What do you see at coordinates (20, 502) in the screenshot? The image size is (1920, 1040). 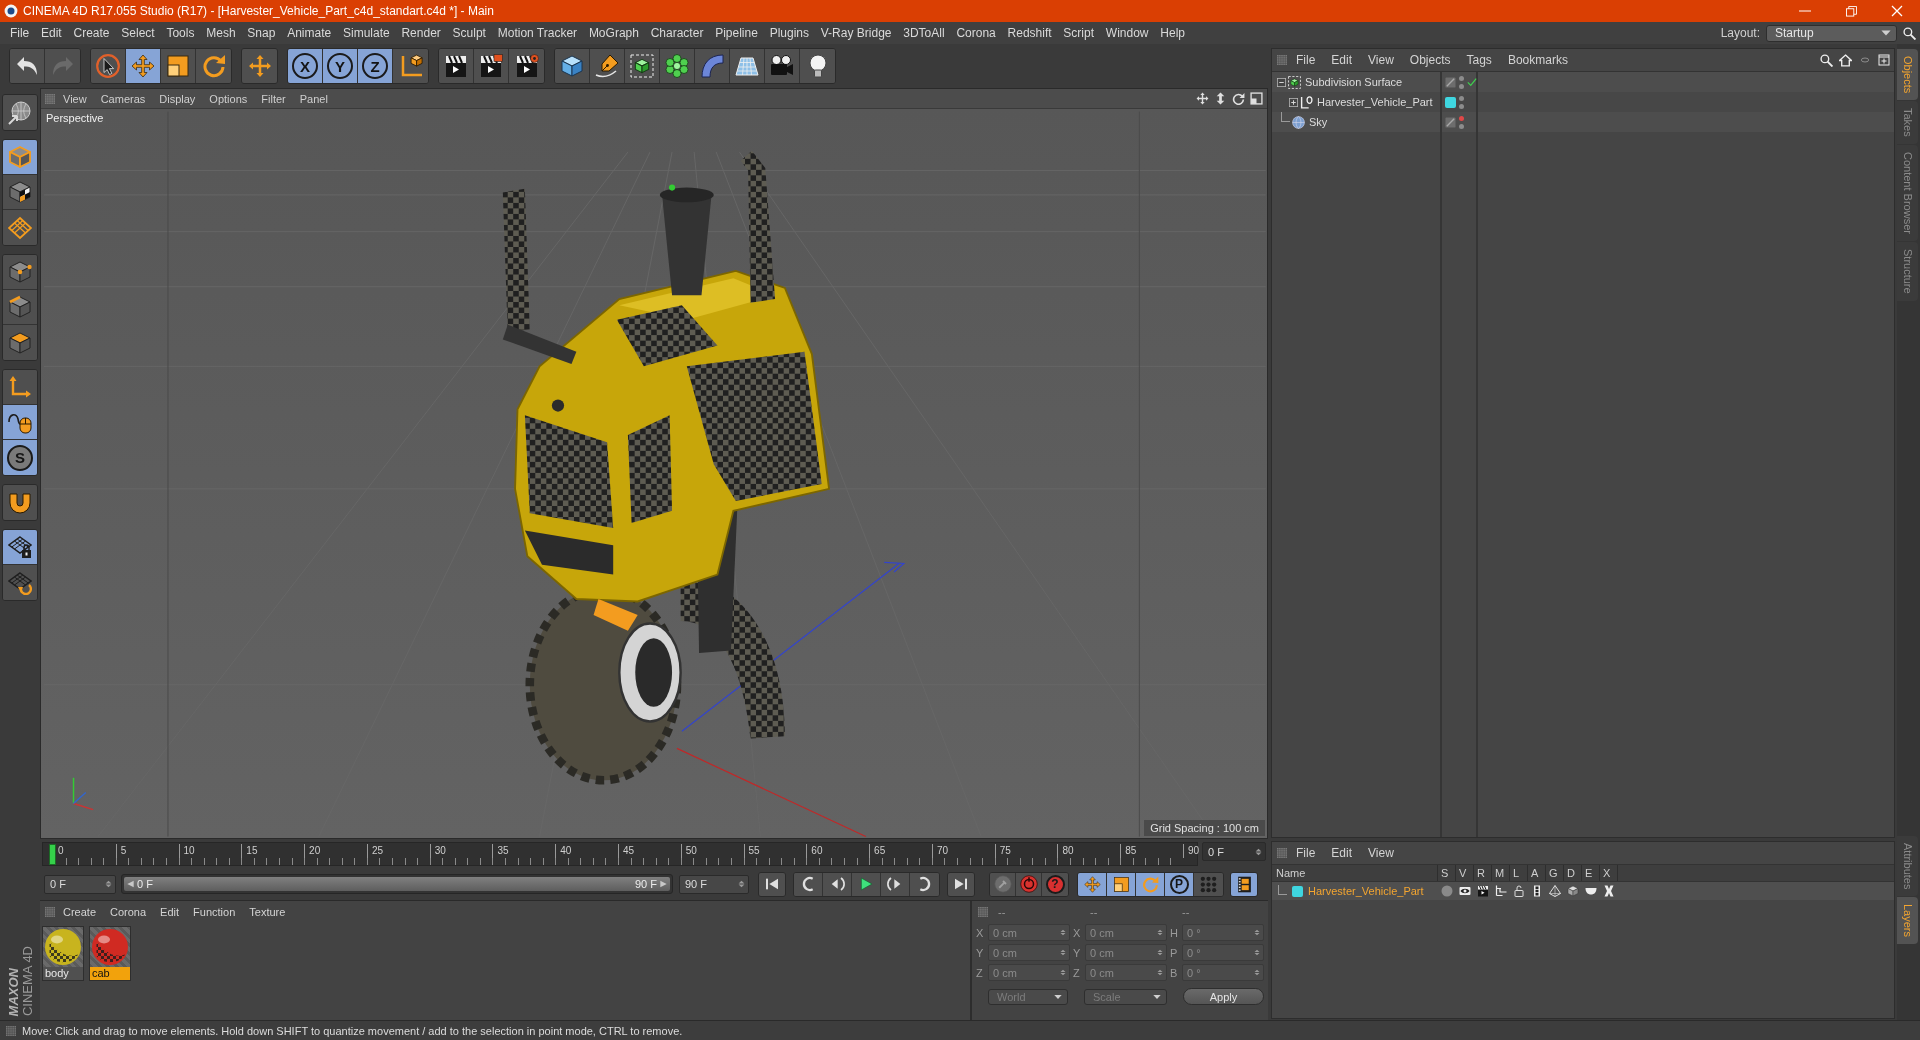 I see `snap-button` at bounding box center [20, 502].